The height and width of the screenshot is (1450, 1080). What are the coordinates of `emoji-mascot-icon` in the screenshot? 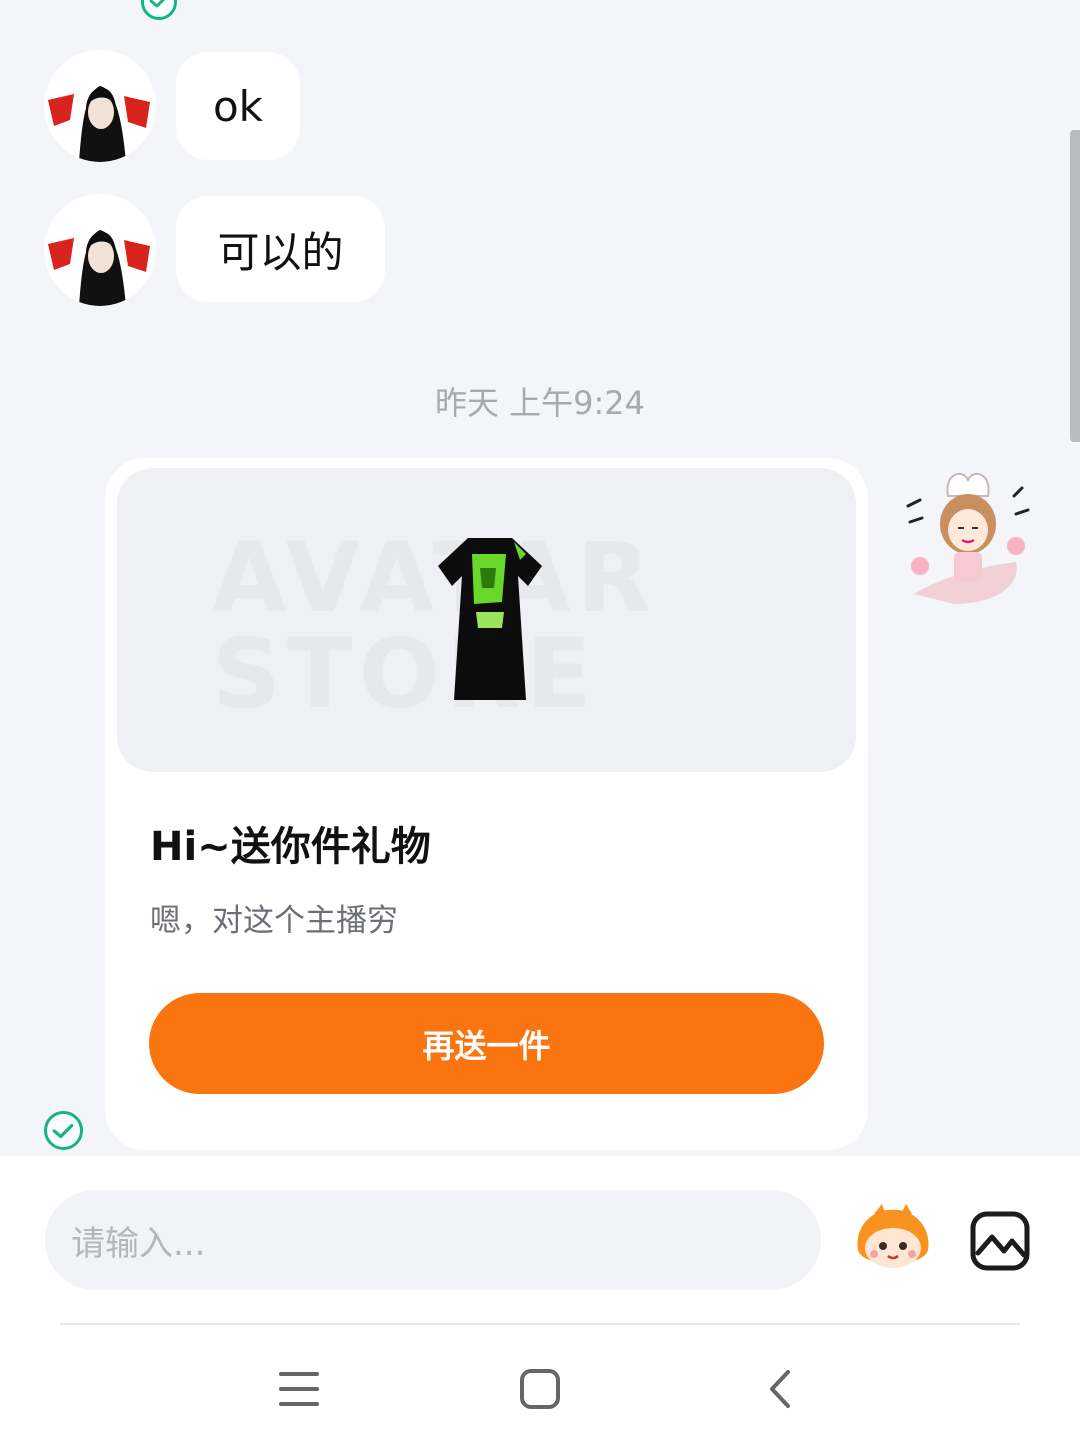 It's located at (893, 1239).